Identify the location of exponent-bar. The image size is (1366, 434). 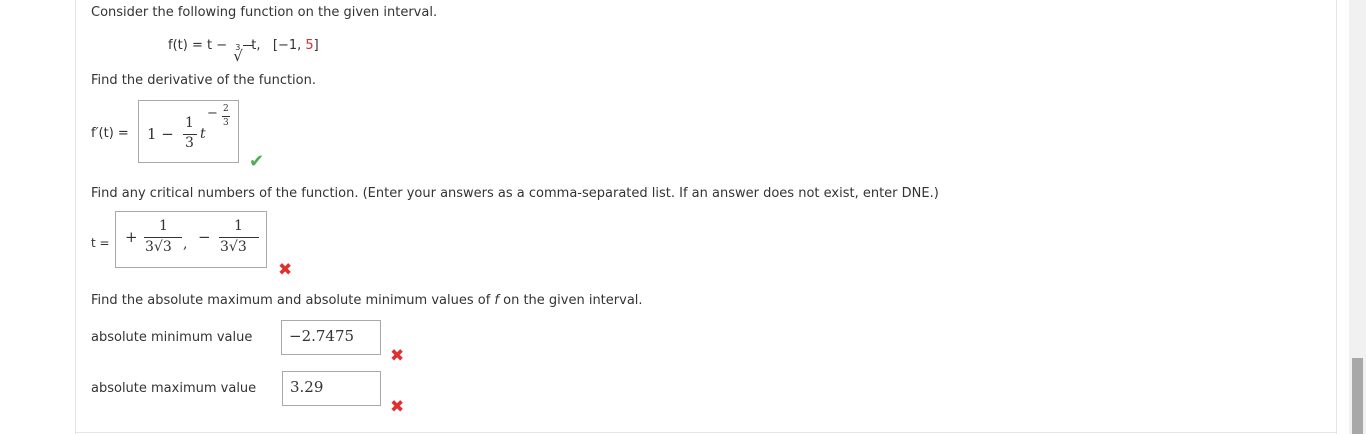
(226, 116).